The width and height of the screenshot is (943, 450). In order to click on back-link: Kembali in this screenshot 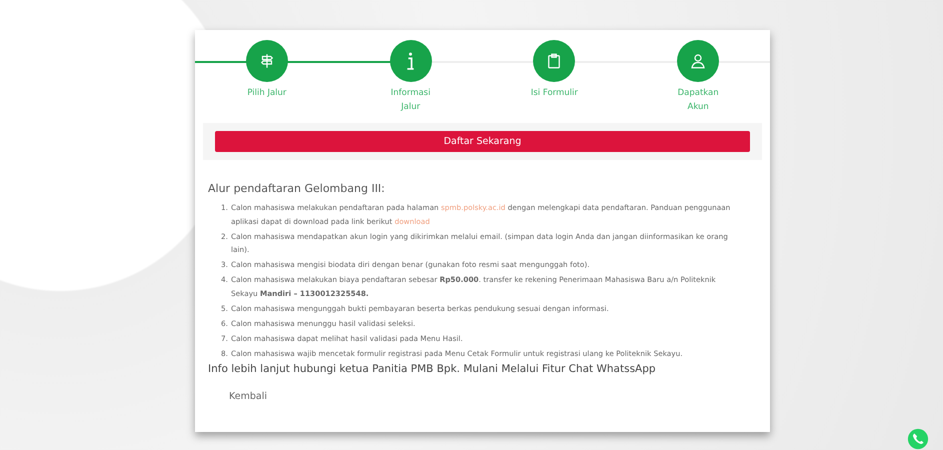, I will do `click(248, 396)`.